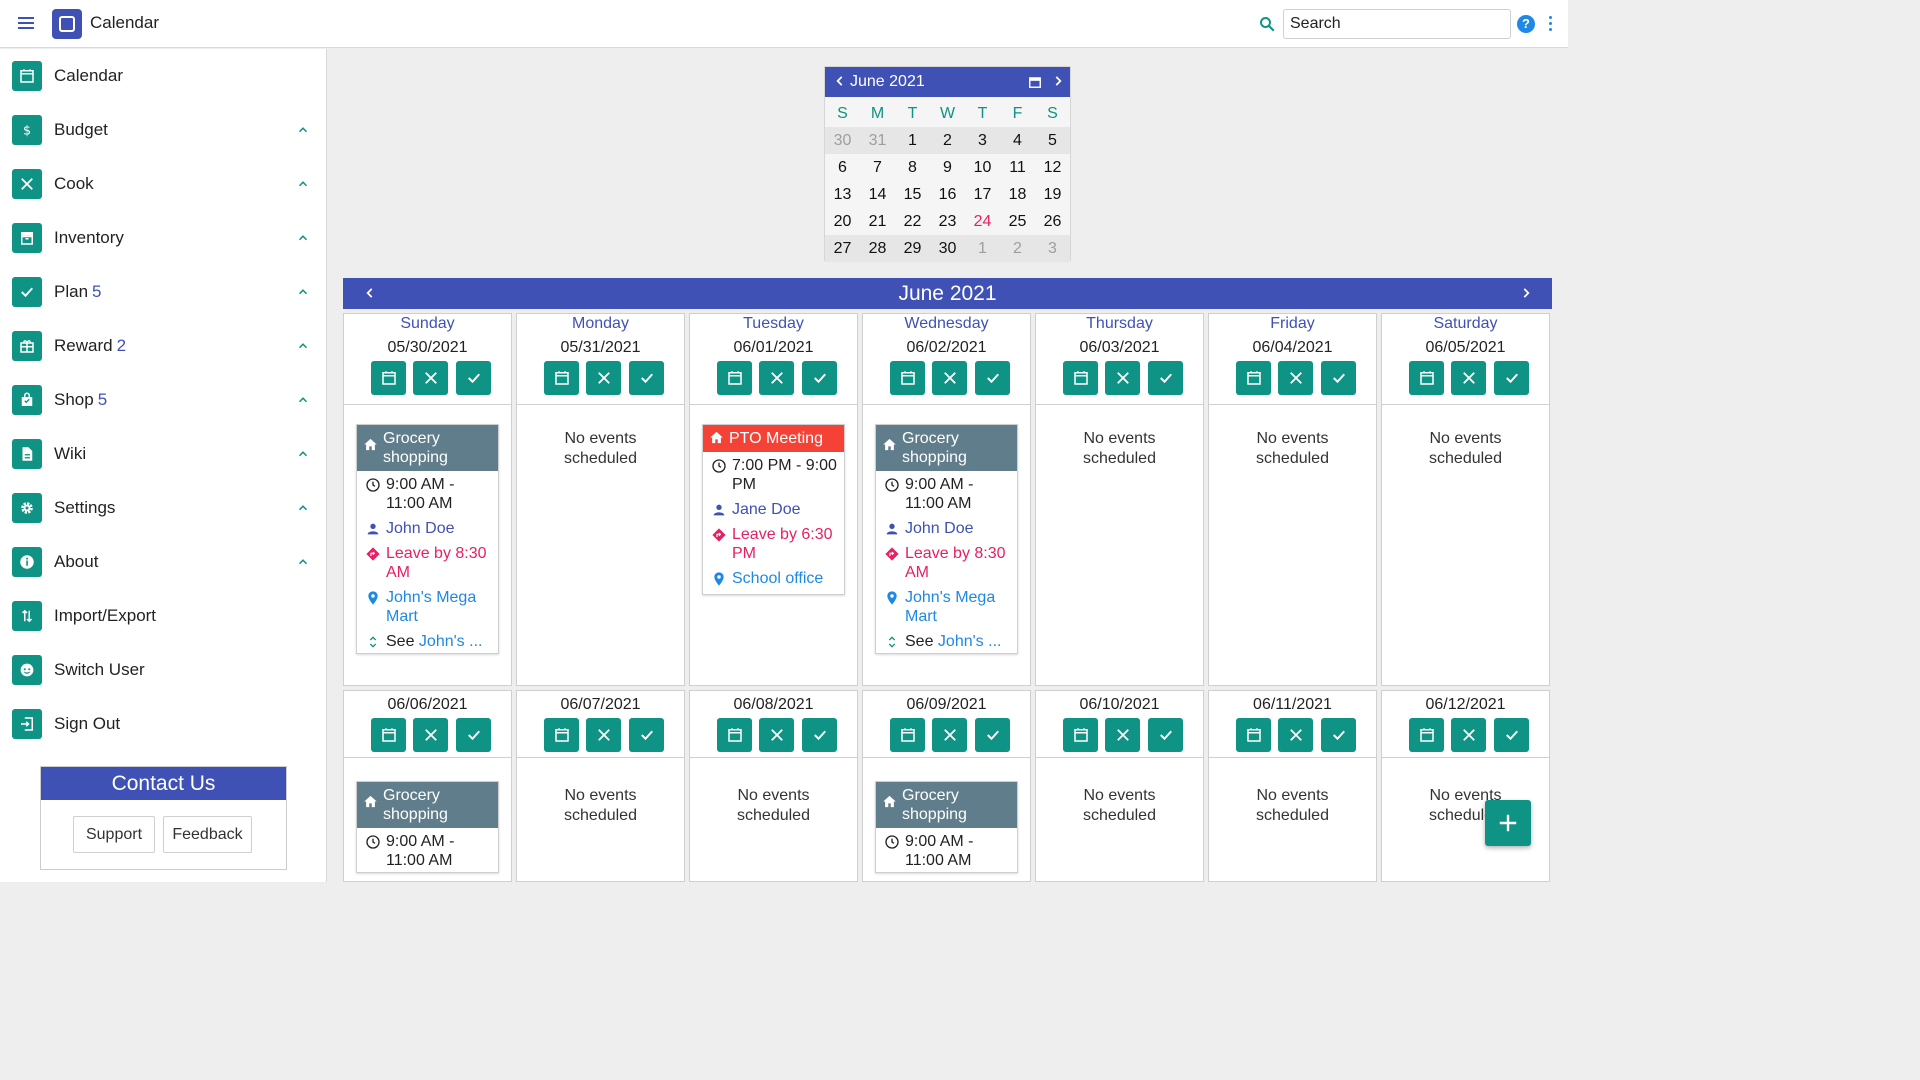 Image resolution: width=1920 pixels, height=1080 pixels. What do you see at coordinates (947, 221) in the screenshot?
I see `calendar-day: 23` at bounding box center [947, 221].